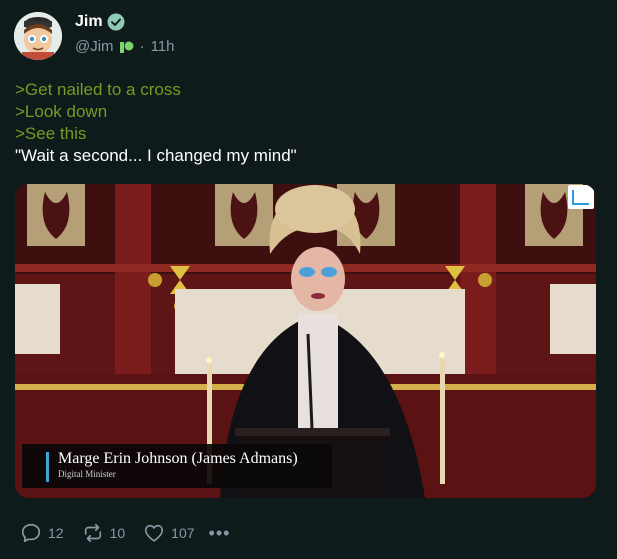  What do you see at coordinates (42, 533) in the screenshot?
I see `reply-button: 12` at bounding box center [42, 533].